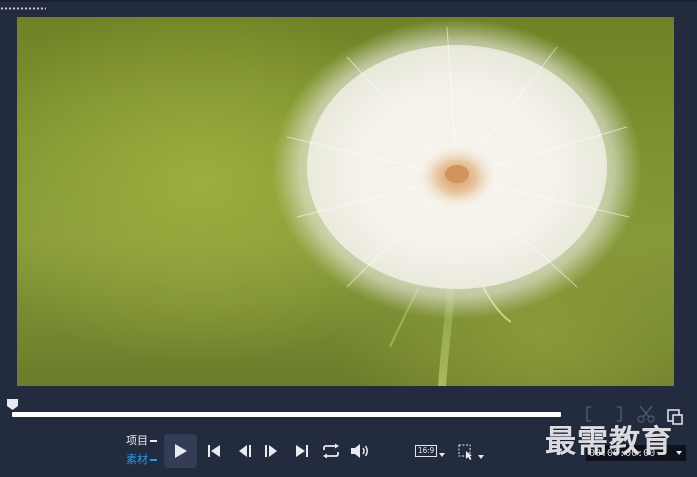 This screenshot has height=477, width=697. I want to click on volume-button, so click(360, 451).